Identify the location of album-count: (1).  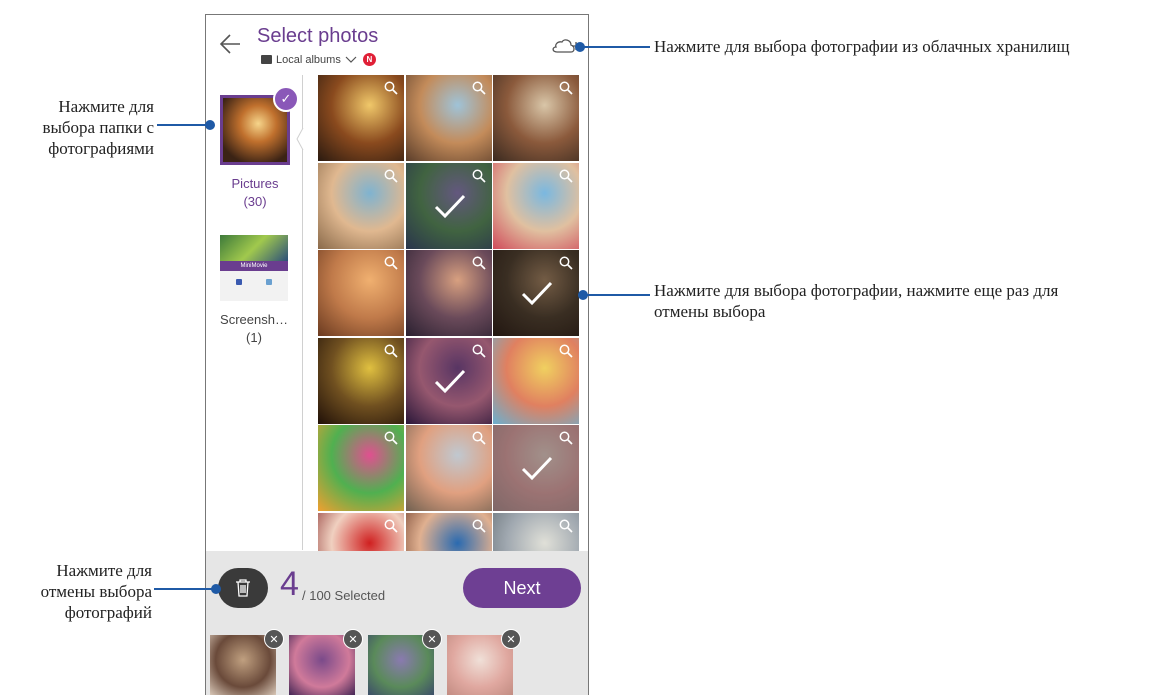
(254, 337).